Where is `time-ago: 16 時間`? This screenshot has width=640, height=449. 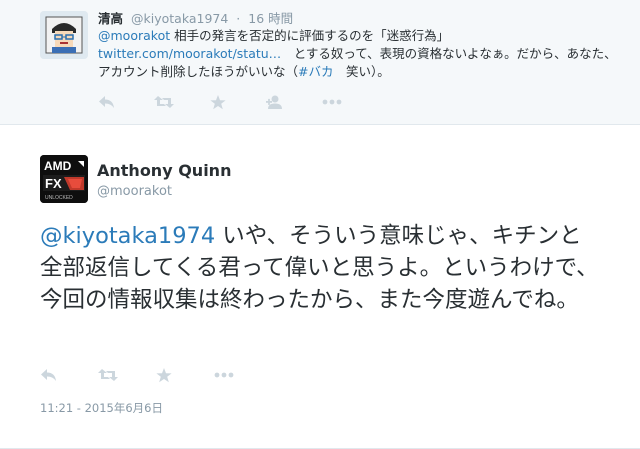
time-ago: 16 時間 is located at coordinates (270, 18).